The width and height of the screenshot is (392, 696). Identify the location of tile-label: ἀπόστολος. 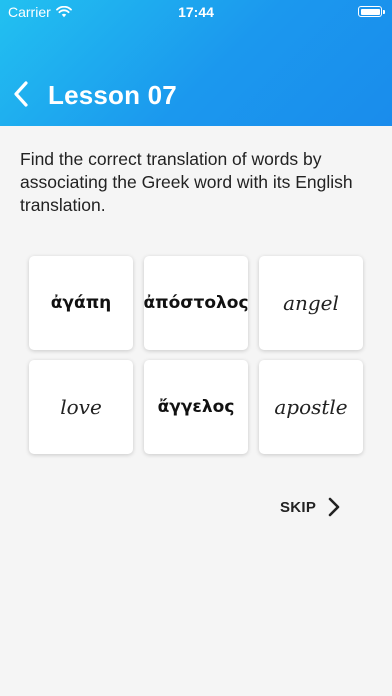
(196, 303).